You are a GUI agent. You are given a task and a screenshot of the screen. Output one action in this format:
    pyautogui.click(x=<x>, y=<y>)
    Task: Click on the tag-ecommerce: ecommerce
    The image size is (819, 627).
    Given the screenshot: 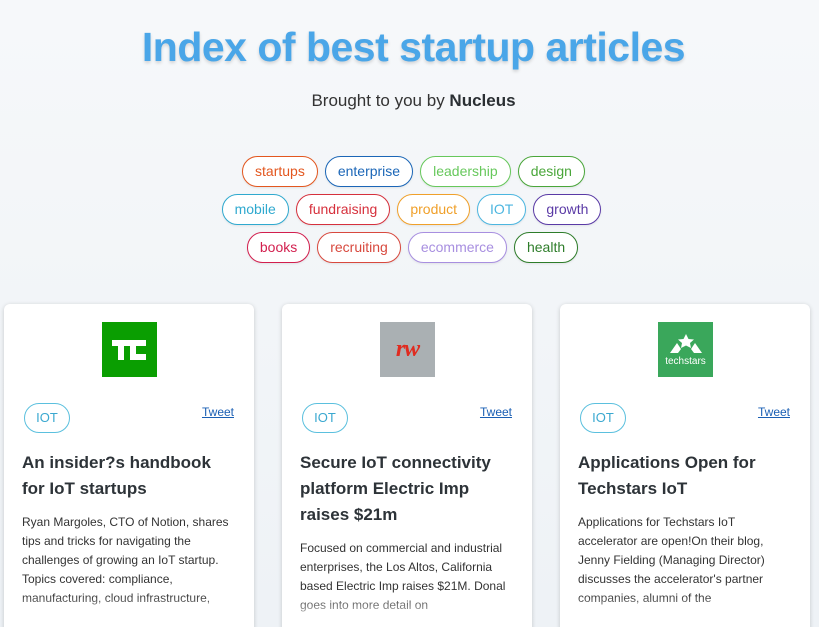 What is the action you would take?
    pyautogui.click(x=457, y=247)
    